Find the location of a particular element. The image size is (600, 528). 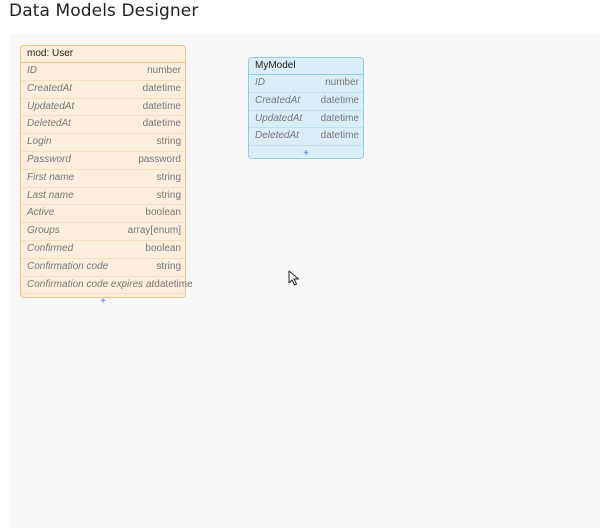

field-row: Login string is located at coordinates (103, 143).